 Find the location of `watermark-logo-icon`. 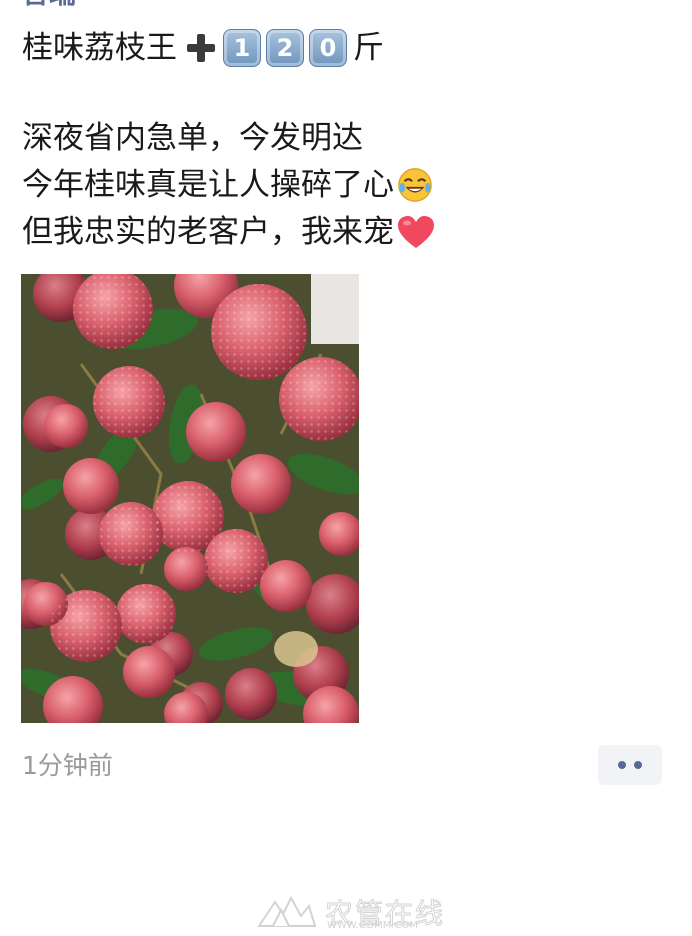

watermark-logo-icon is located at coordinates (287, 911).